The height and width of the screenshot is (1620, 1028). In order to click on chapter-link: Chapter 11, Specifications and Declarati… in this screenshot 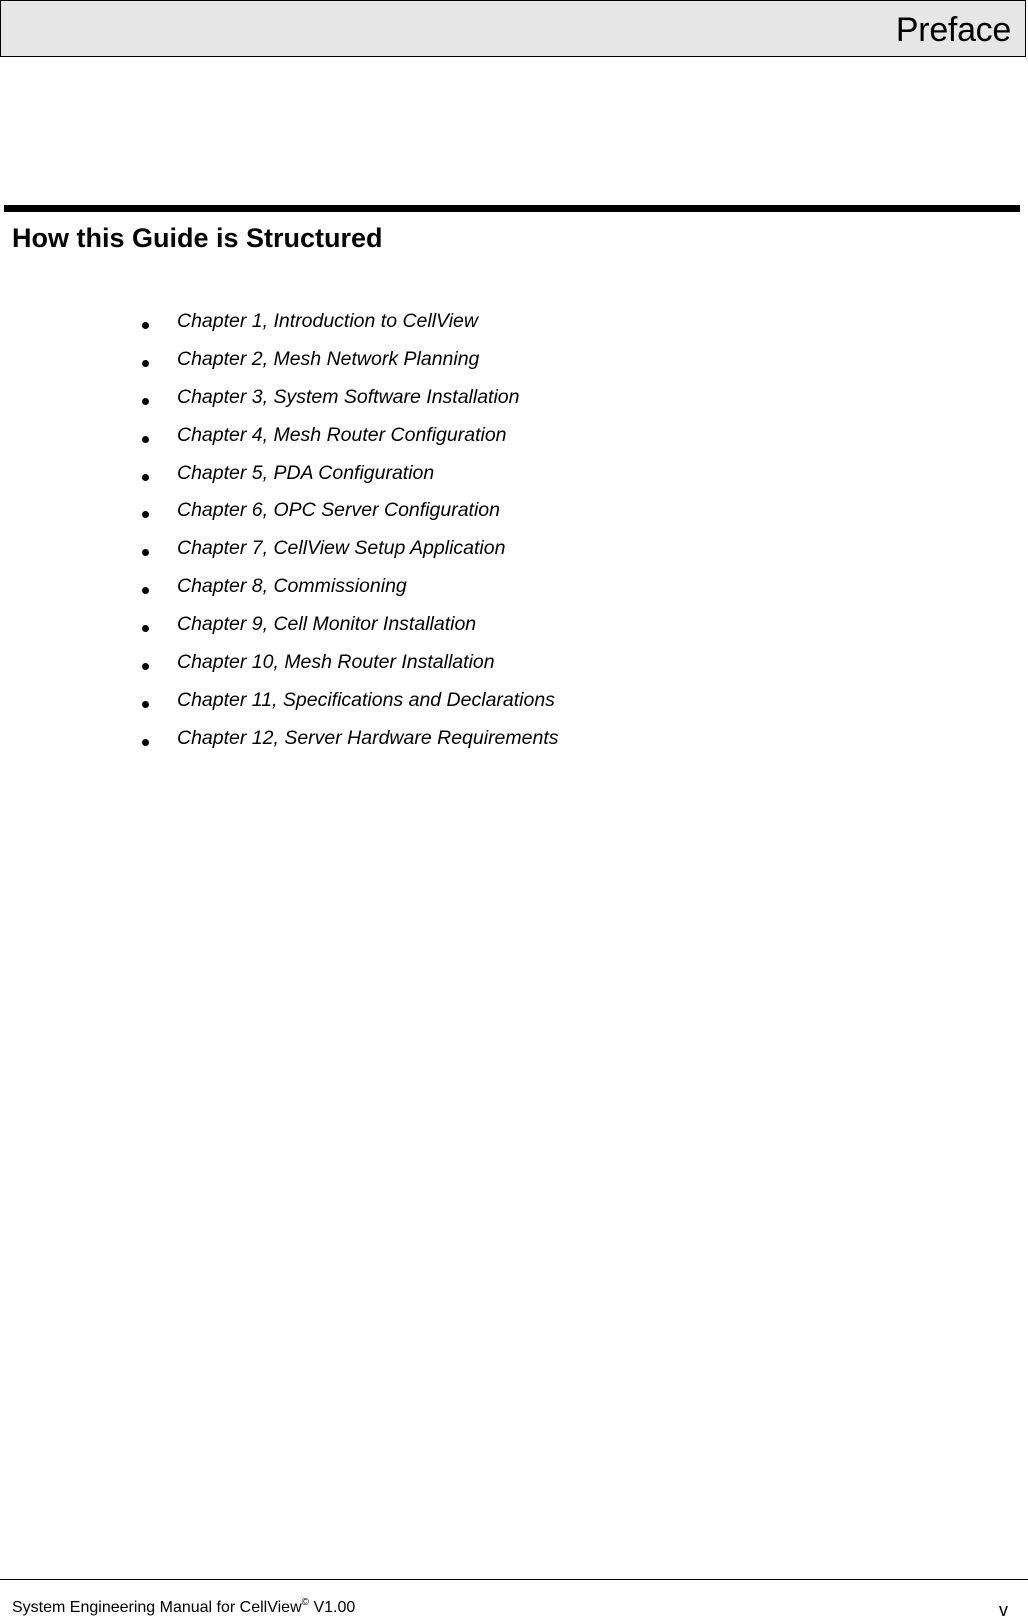, I will do `click(366, 701)`.